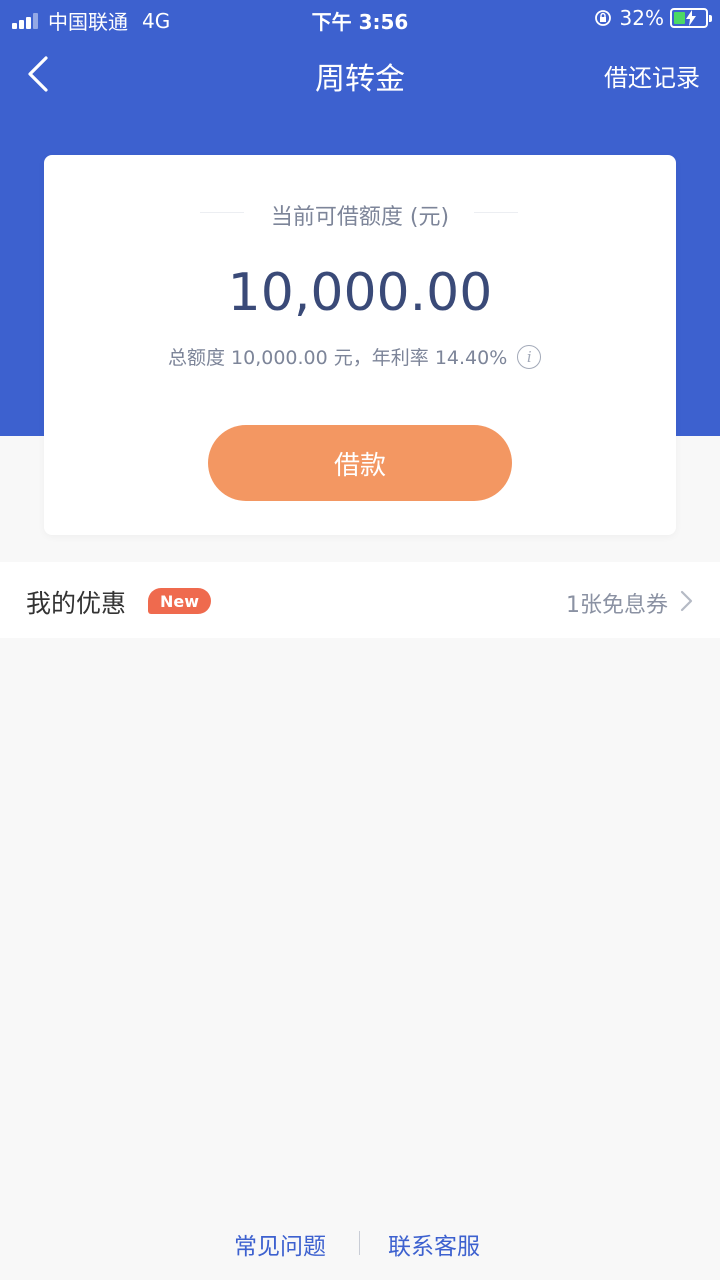  Describe the element at coordinates (360, 18) in the screenshot. I see `status-bar: 中国联通 4G 下午 3:56 32%` at that location.